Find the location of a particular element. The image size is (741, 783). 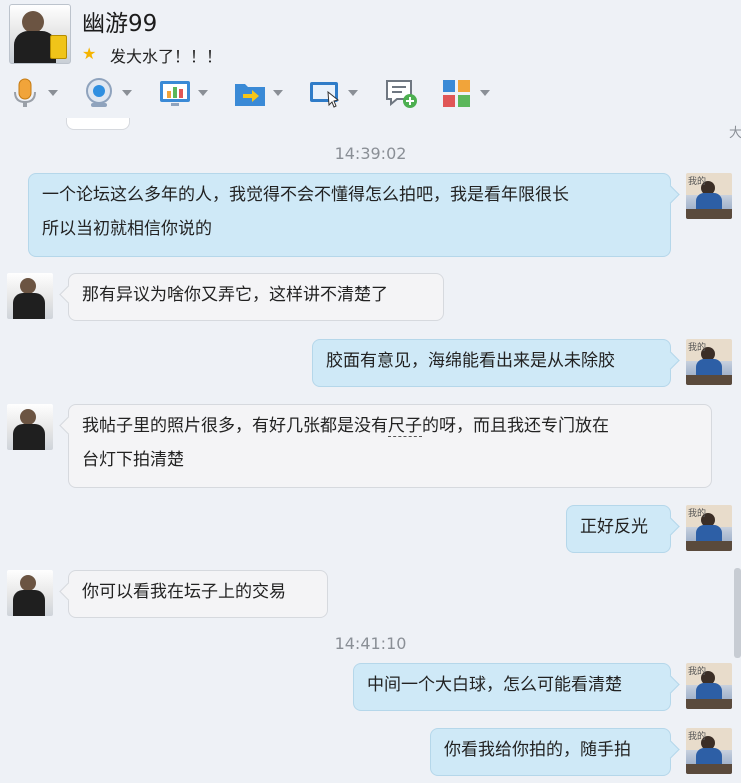

peer-message-bubble: 那有异议为啥你又弄它，这样讲不清楚了 is located at coordinates (256, 297).